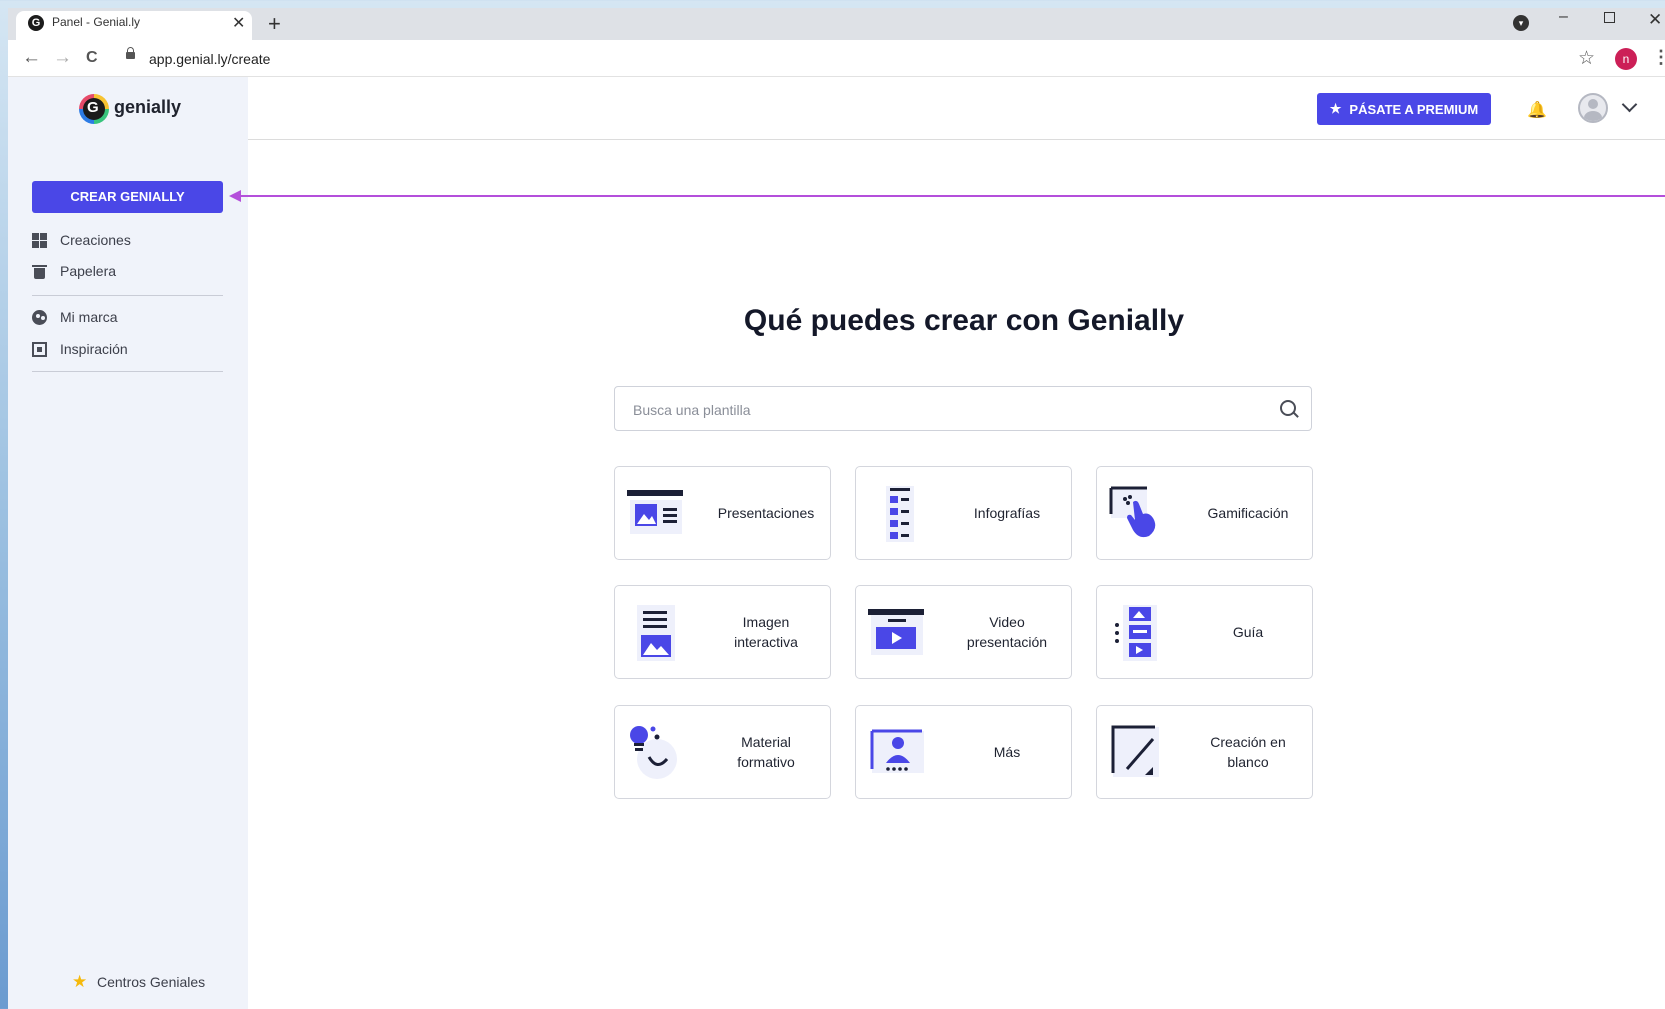 The width and height of the screenshot is (1665, 1009). Describe the element at coordinates (151, 982) in the screenshot. I see `centros-geniales-link: Centros Geniales` at that location.